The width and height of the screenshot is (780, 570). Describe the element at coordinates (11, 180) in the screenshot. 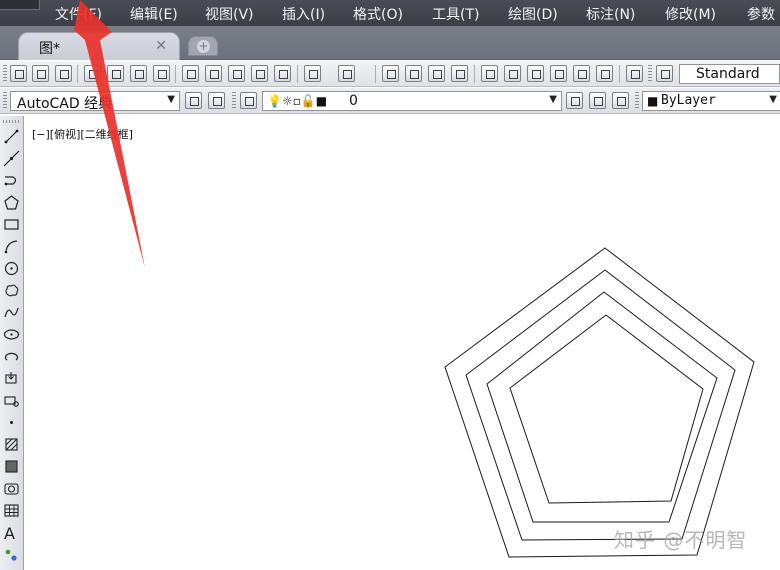

I see `polyline-icon` at that location.